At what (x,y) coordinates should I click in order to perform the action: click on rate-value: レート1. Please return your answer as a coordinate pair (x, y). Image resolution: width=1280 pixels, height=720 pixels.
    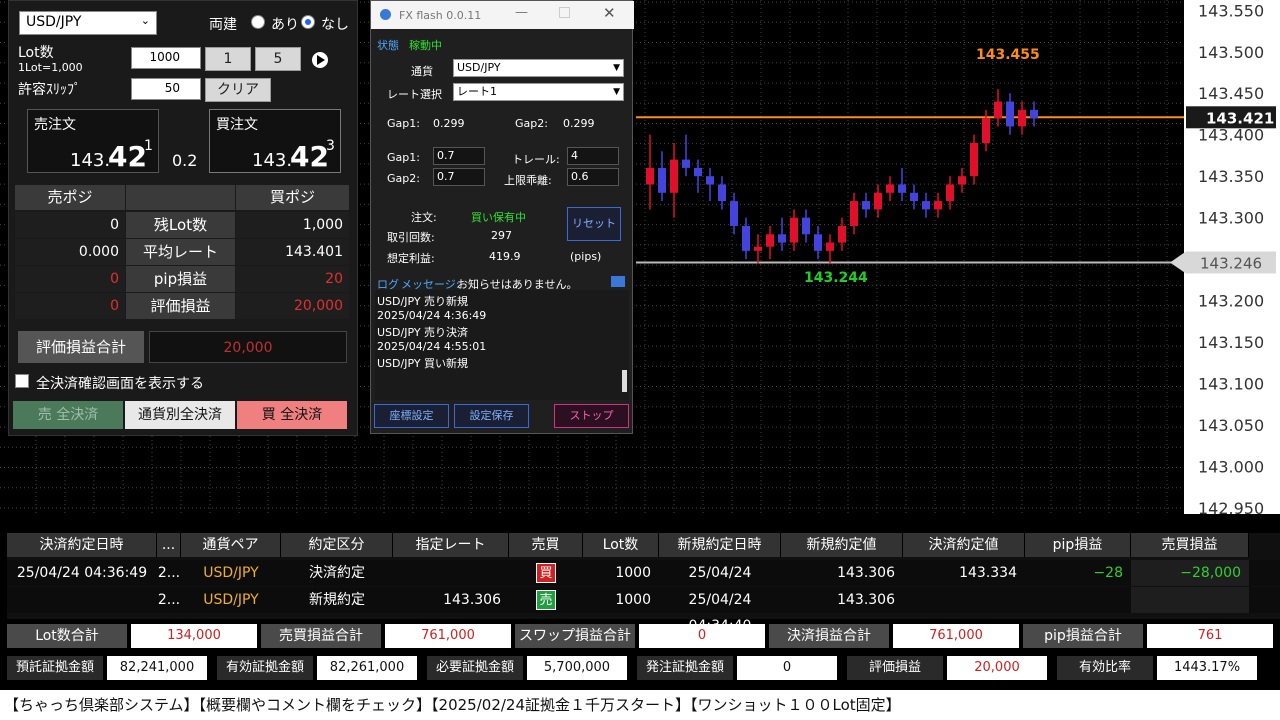
    Looking at the image, I should click on (477, 91).